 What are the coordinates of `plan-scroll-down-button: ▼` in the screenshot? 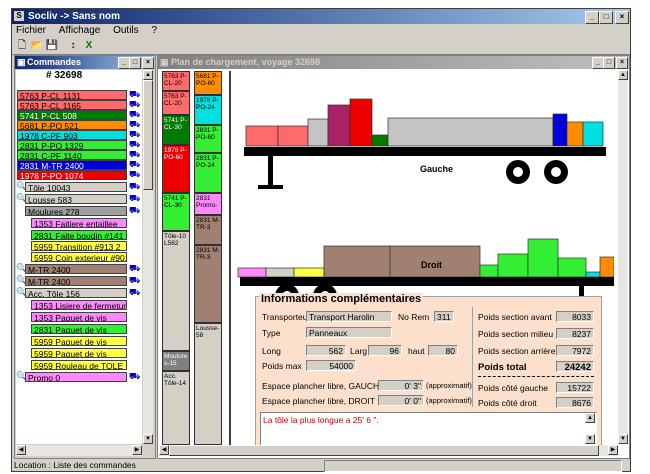 It's located at (623, 439).